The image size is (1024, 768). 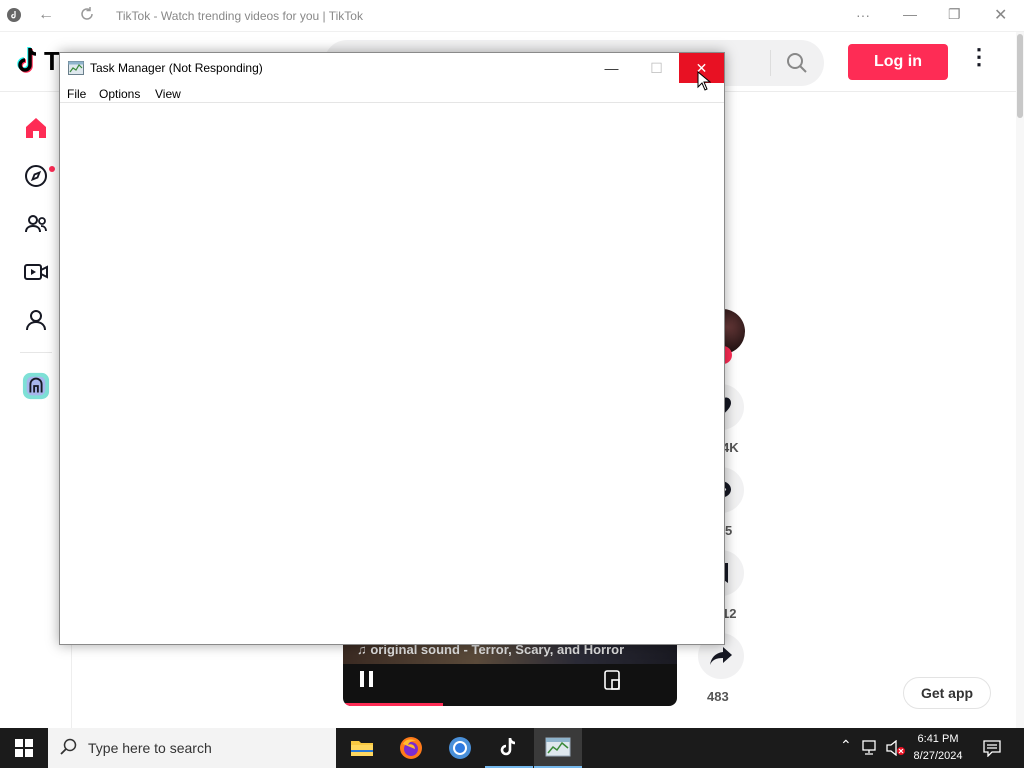 I want to click on tiktok-logo-text: T, so click(x=52, y=61).